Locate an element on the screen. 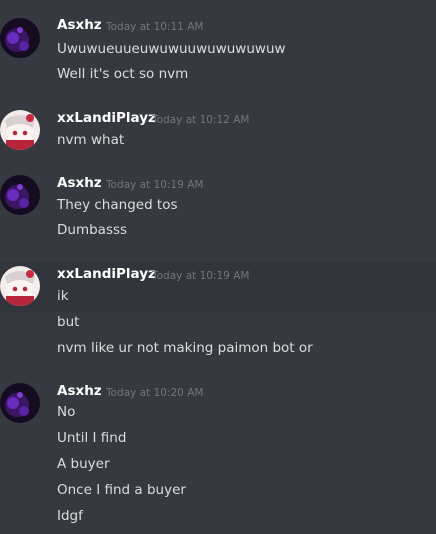 This screenshot has width=436, height=534. message-text: Once I find a buyer is located at coordinates (121, 490).